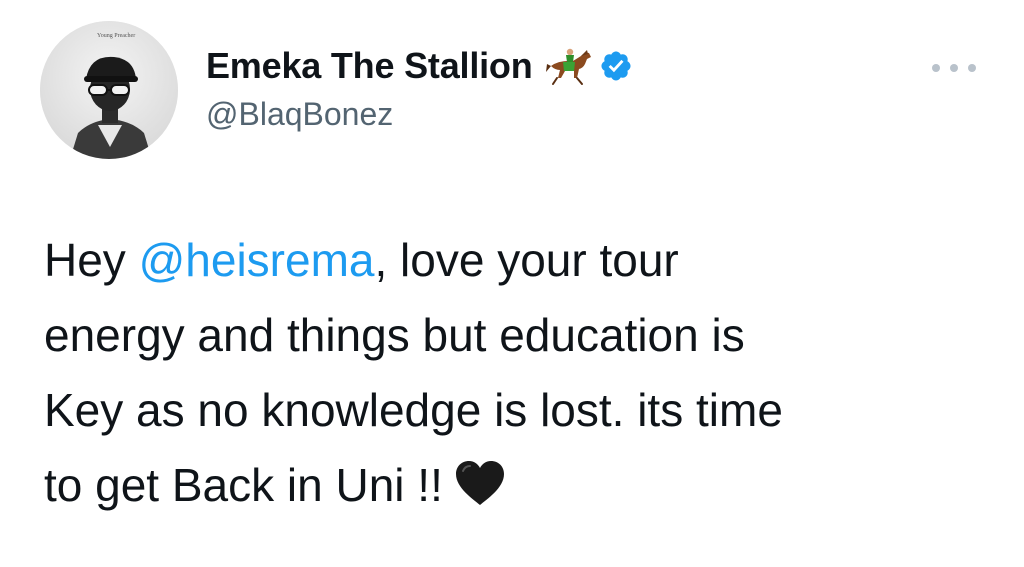  What do you see at coordinates (394, 335) in the screenshot?
I see `tweet-line-2: energy and things but education is` at bounding box center [394, 335].